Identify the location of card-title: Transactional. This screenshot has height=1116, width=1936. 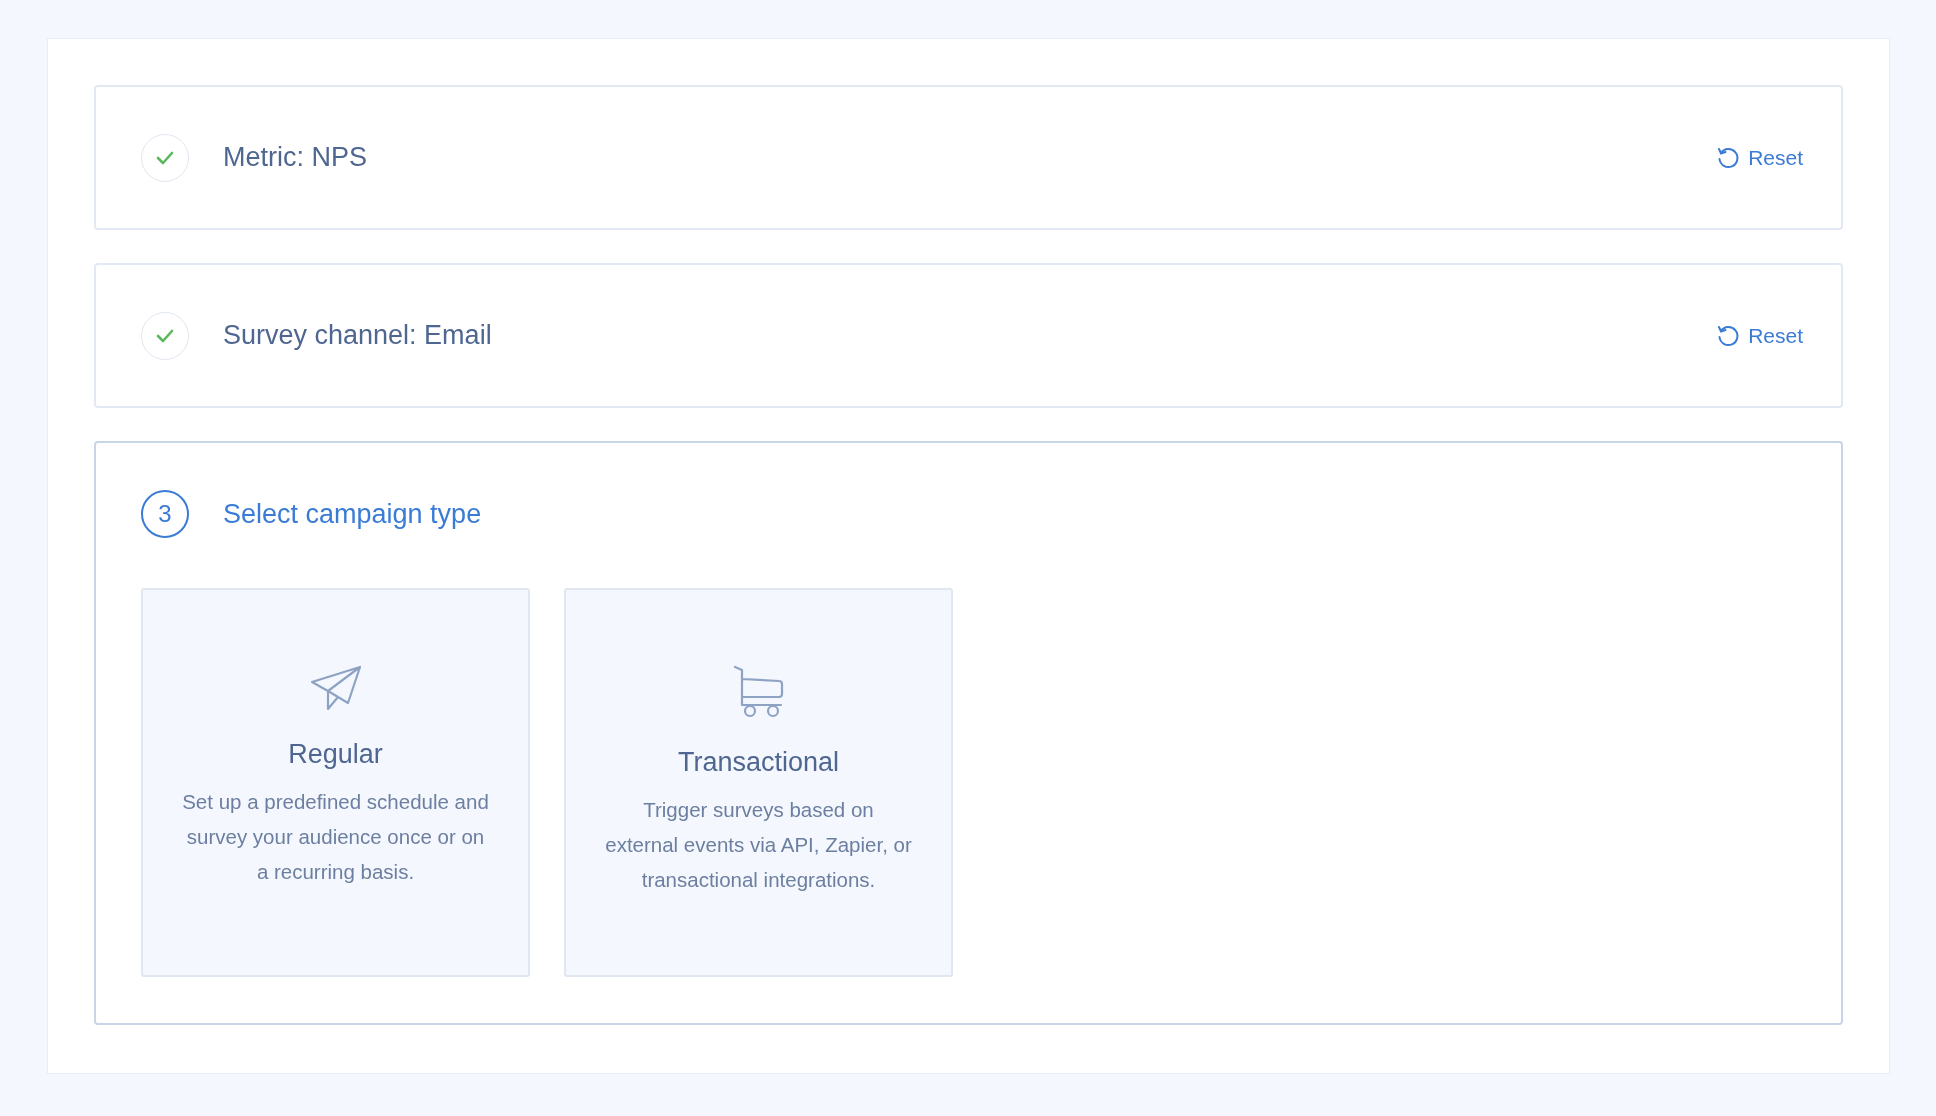
(758, 762).